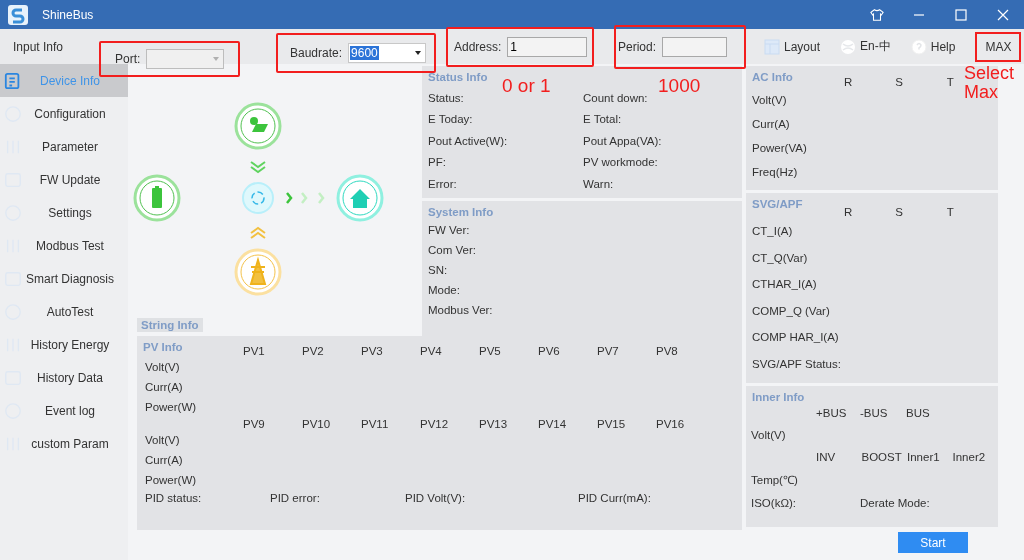 Image resolution: width=1024 pixels, height=560 pixels. I want to click on row-label: CT_I(A), so click(772, 232).